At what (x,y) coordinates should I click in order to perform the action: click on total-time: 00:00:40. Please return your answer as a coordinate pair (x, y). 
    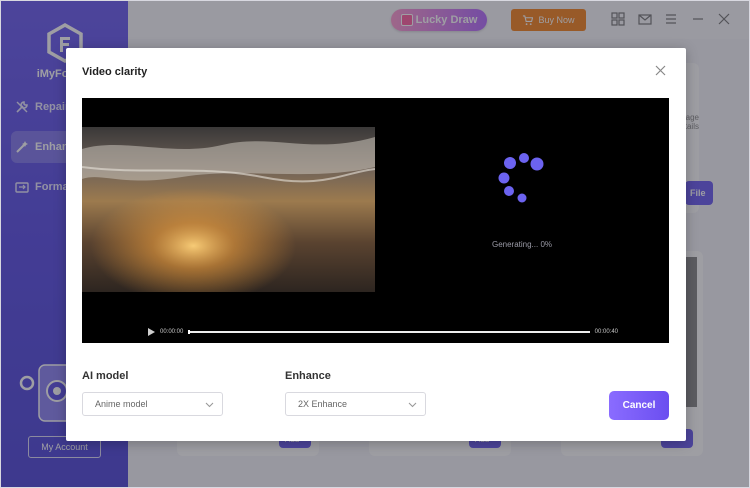
    Looking at the image, I should click on (606, 332).